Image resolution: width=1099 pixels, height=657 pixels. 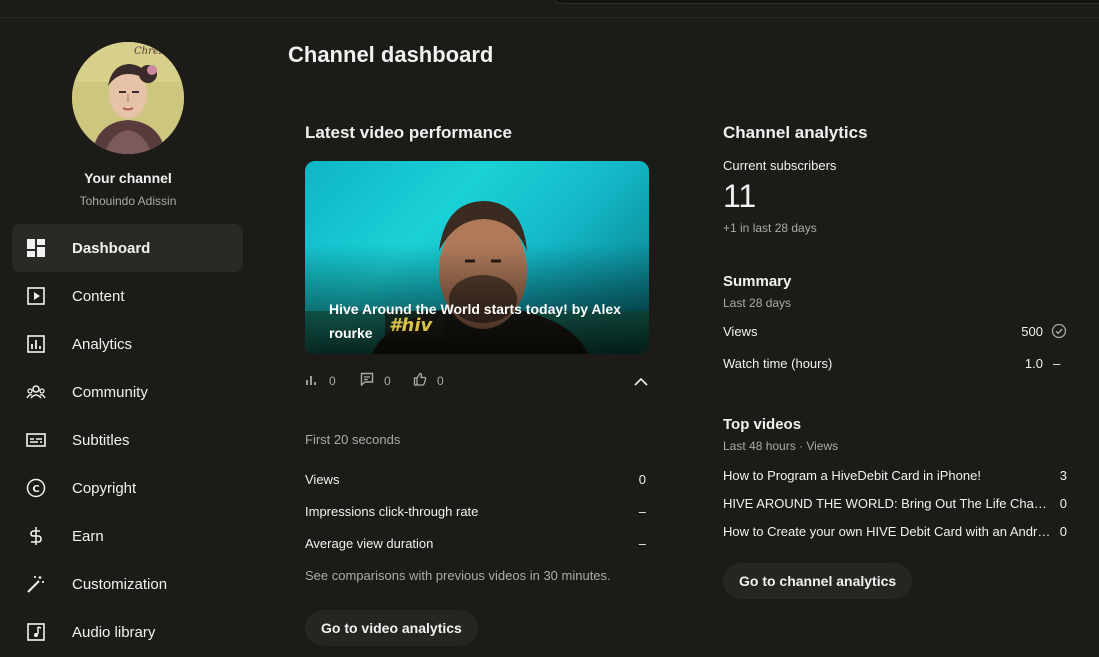 I want to click on summary-heading: Summary, so click(x=757, y=281).